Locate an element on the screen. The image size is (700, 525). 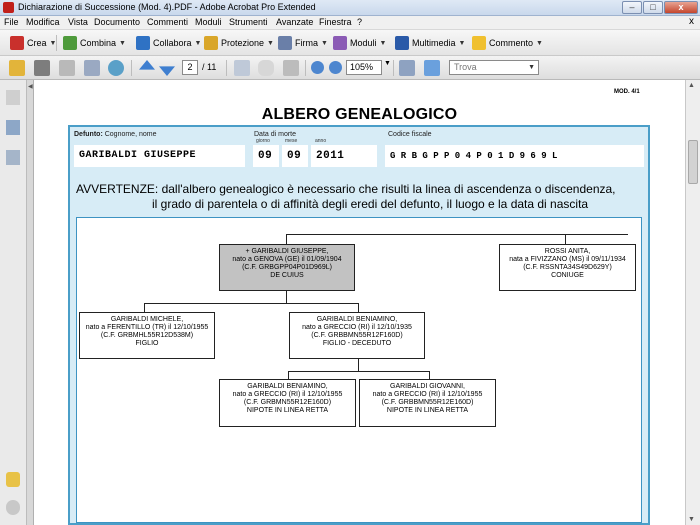
multimedia-button: Multimedia ▼ is located at coordinates (430, 43).